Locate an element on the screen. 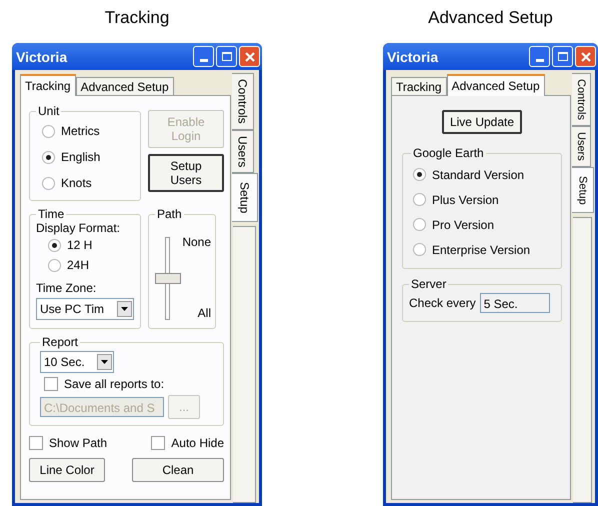 Image resolution: width=598 pixels, height=506 pixels. radio-label: 24H is located at coordinates (78, 265).